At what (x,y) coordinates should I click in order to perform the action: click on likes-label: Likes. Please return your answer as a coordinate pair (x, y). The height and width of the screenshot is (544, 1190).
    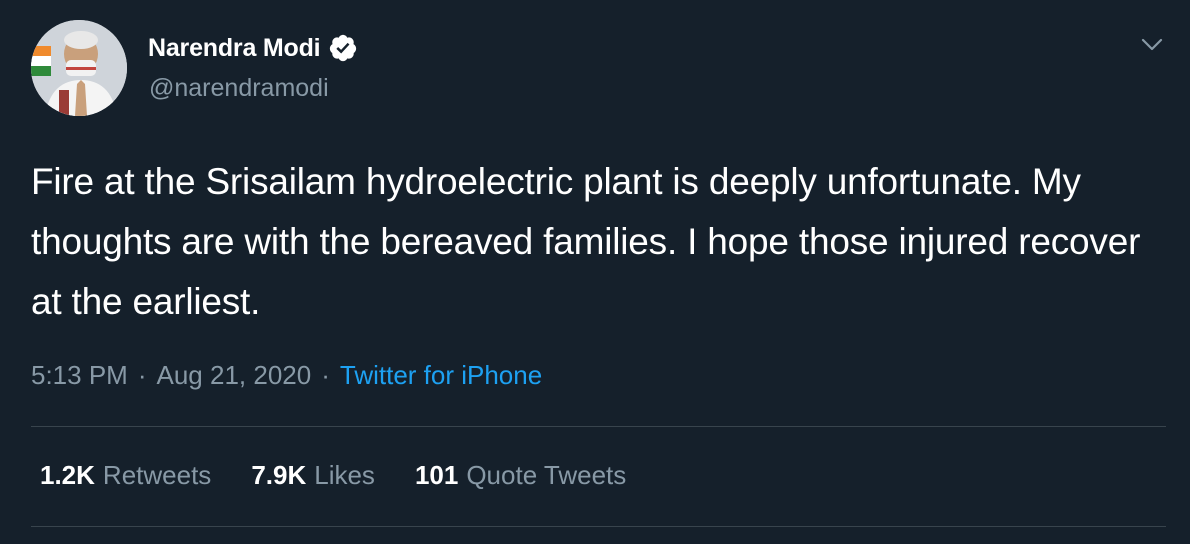
    Looking at the image, I should click on (344, 475).